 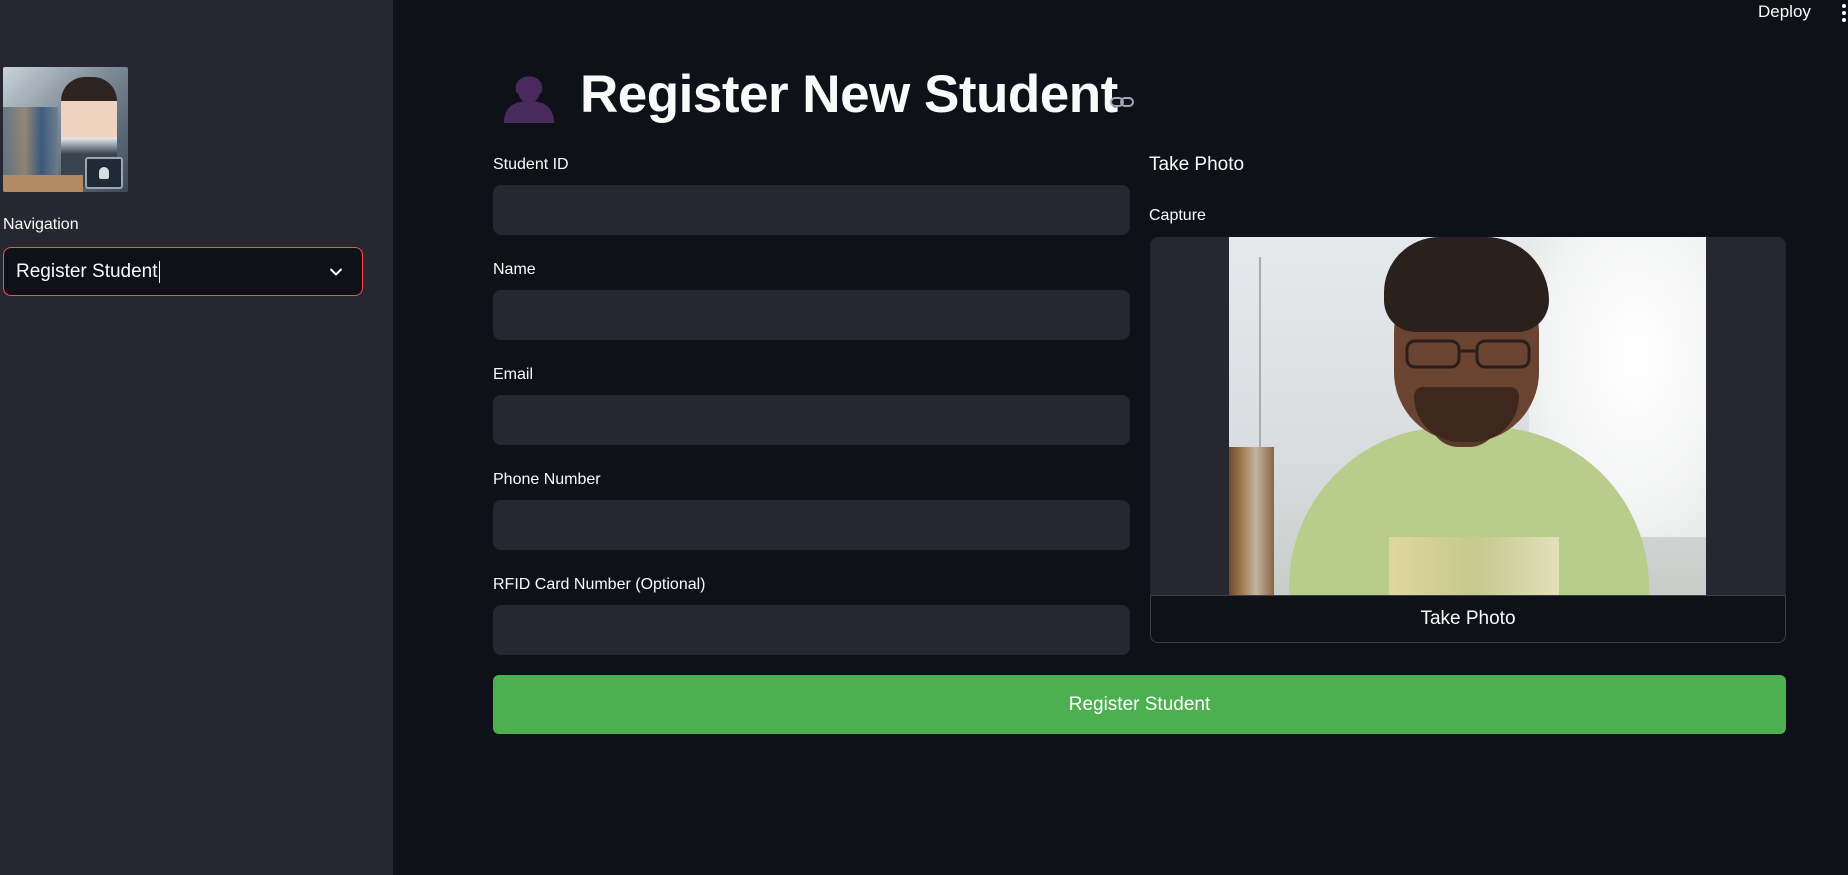 I want to click on navigation-select: Register Student, so click(x=183, y=271).